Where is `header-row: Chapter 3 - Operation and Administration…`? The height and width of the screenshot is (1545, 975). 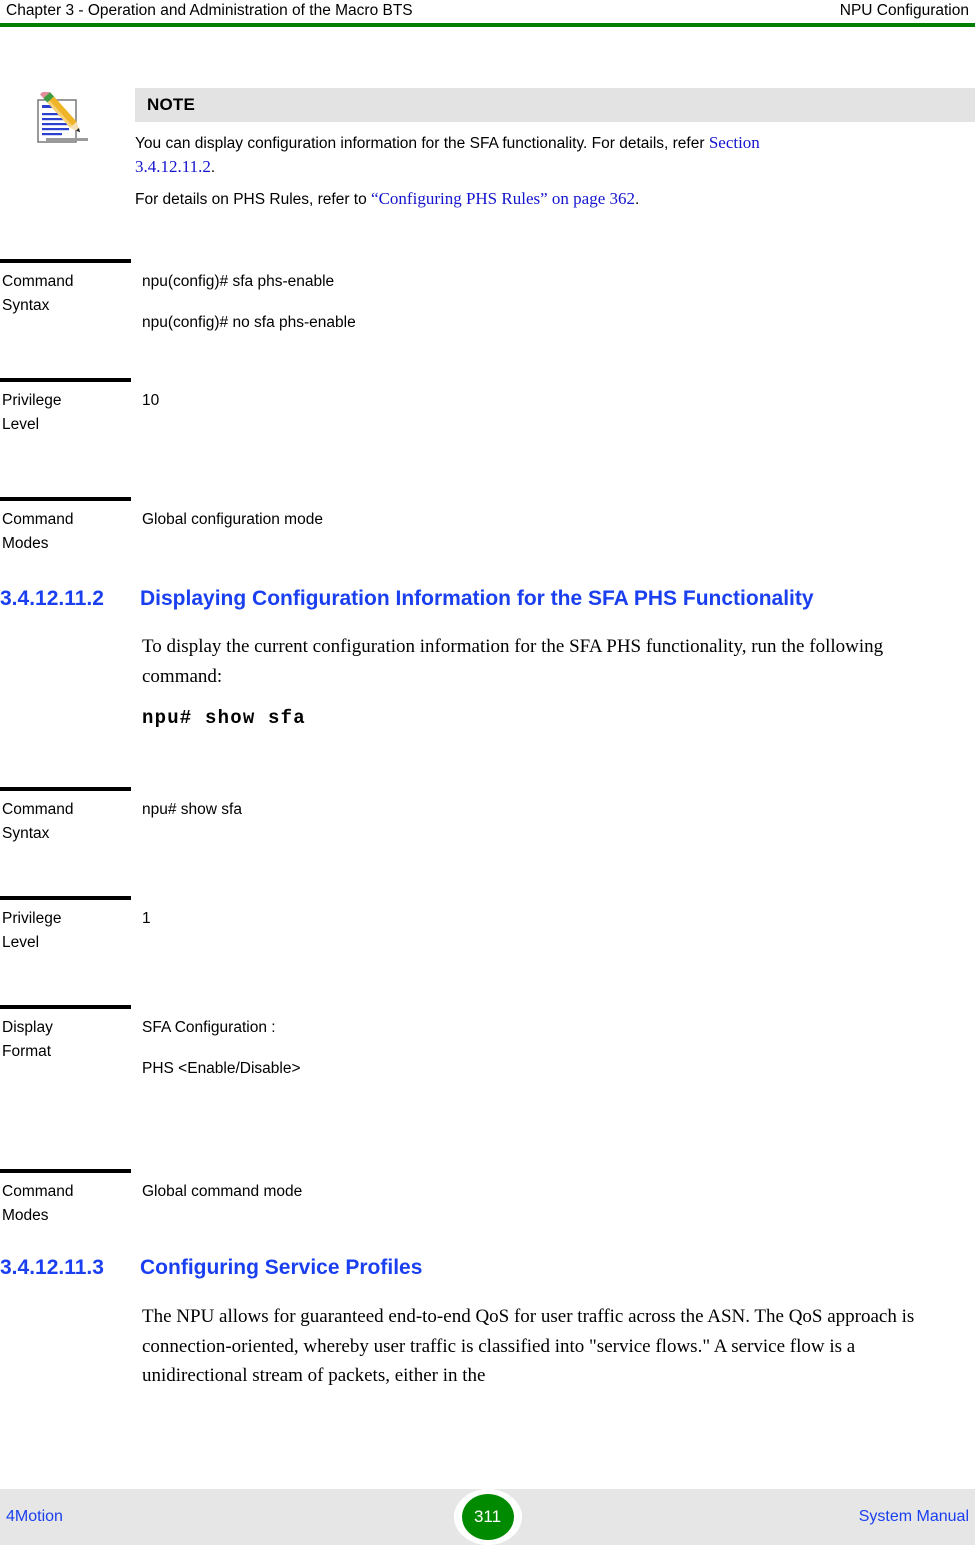 header-row: Chapter 3 - Operation and Administration… is located at coordinates (487, 10).